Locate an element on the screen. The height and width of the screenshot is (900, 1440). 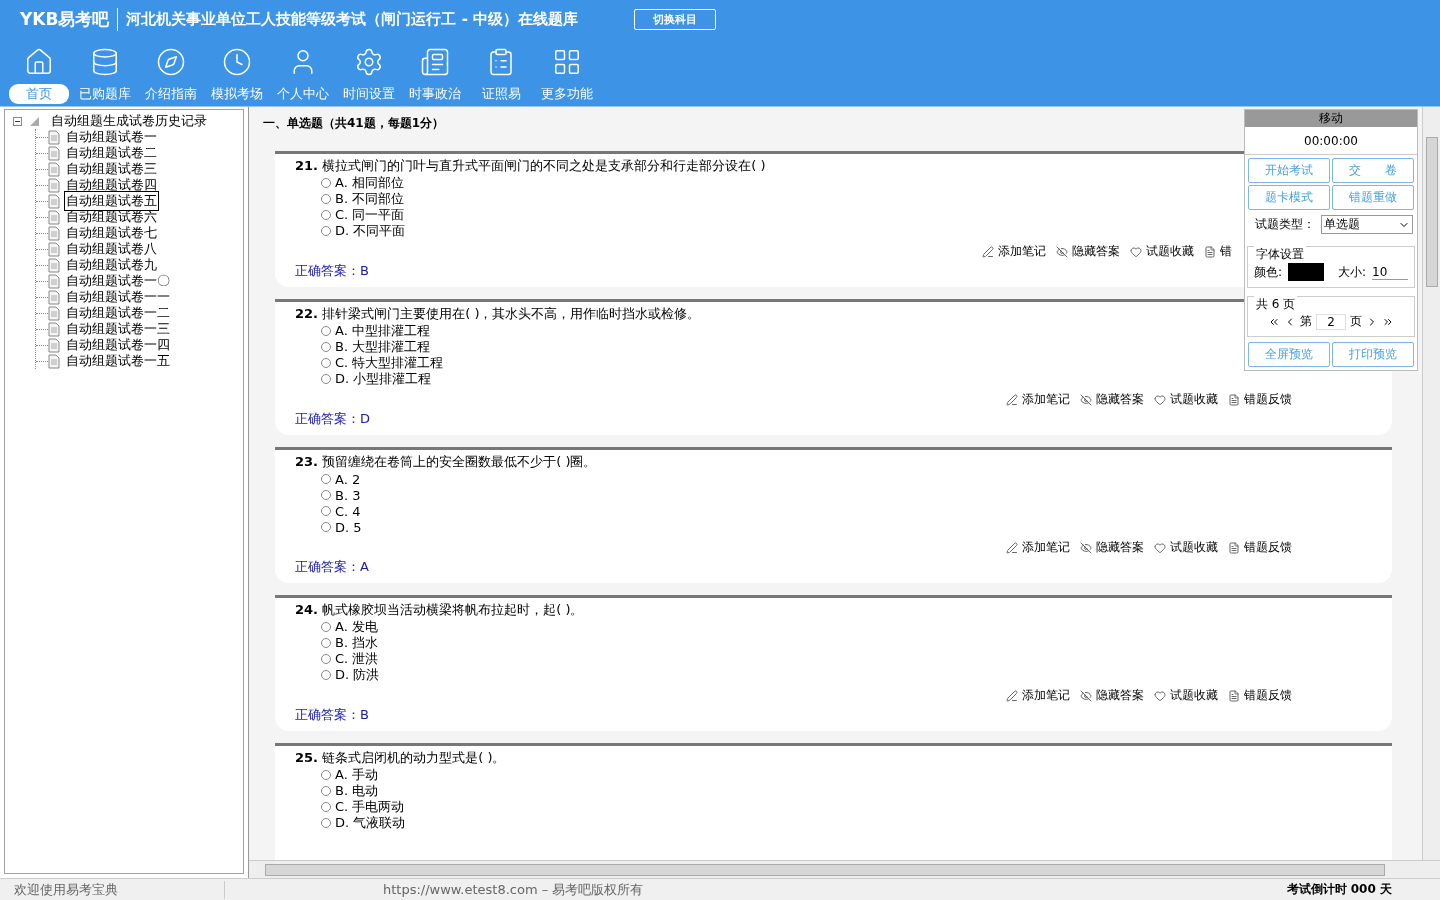
option-text: A. 手动 is located at coordinates (356, 775).